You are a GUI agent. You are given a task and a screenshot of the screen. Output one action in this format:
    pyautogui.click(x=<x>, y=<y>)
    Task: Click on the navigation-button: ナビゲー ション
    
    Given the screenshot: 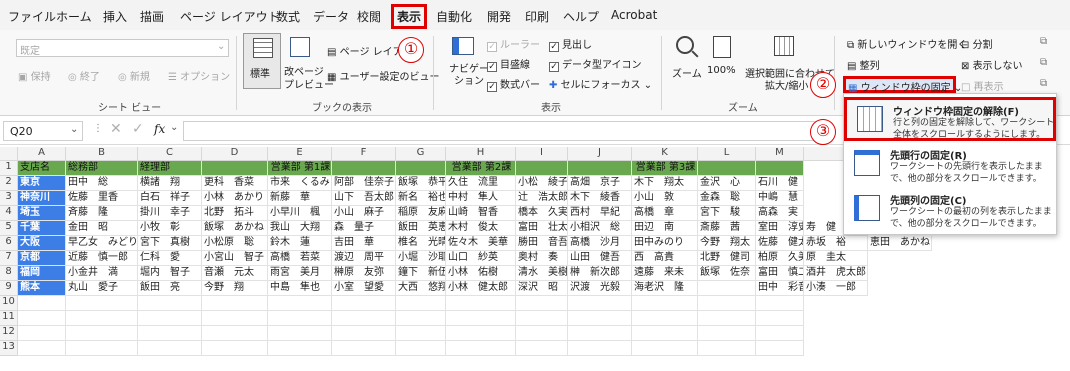 What is the action you would take?
    pyautogui.click(x=467, y=63)
    